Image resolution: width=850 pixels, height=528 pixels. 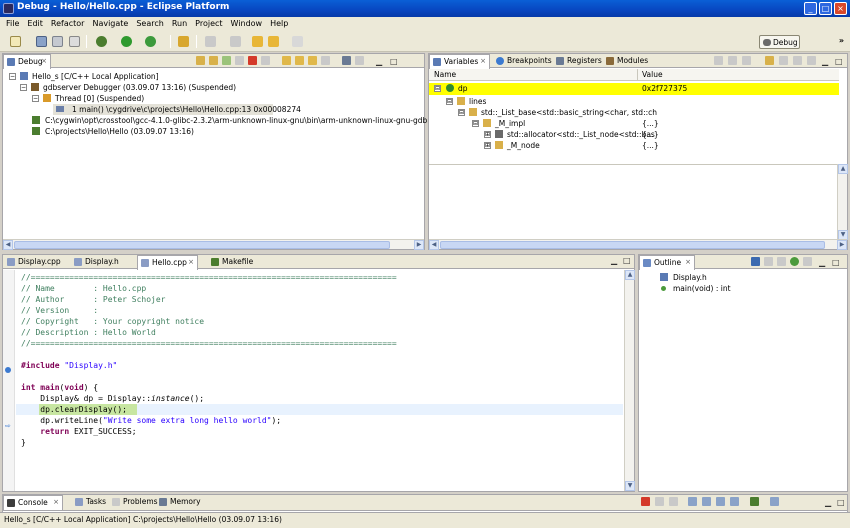 I want to click on step-over-icon, so click(x=299, y=60).